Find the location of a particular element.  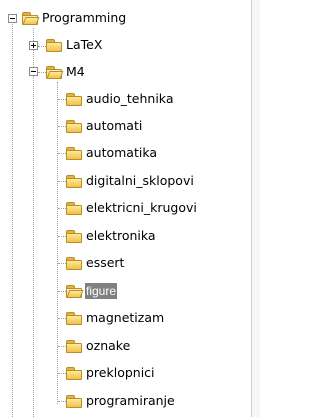

tree-item-elektricni-krugovi: elektricni_krugovi is located at coordinates (132, 208).